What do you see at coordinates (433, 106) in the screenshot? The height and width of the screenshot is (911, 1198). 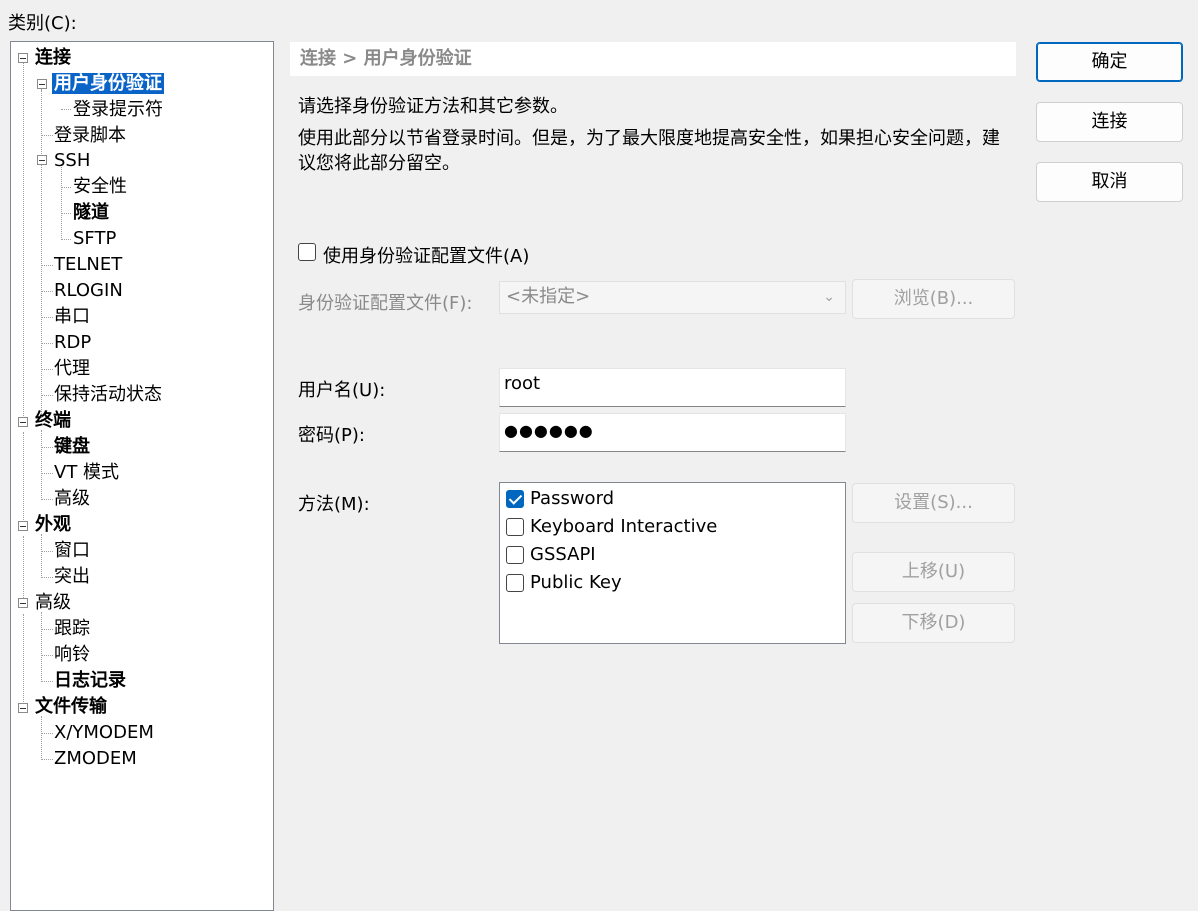 I see `description-line1: 请选择身份验证方法和其它参数。` at bounding box center [433, 106].